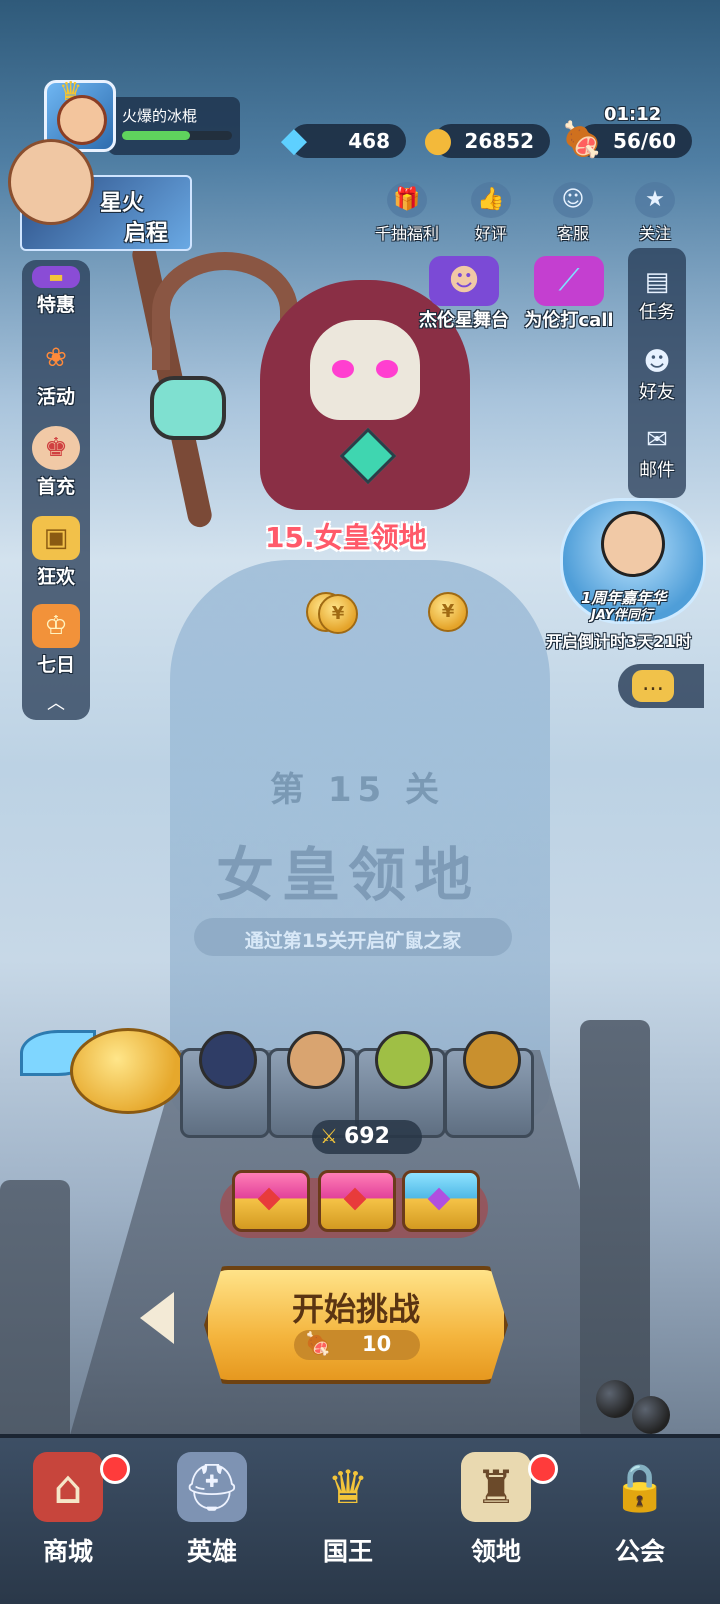 The height and width of the screenshot is (1604, 720). I want to click on right-menu-item-mail: ✉ 邮件, so click(657, 453).